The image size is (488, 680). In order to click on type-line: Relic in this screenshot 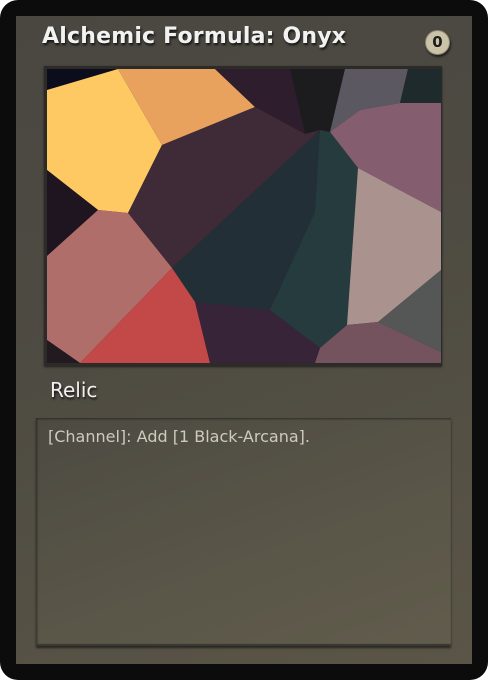, I will do `click(74, 390)`.